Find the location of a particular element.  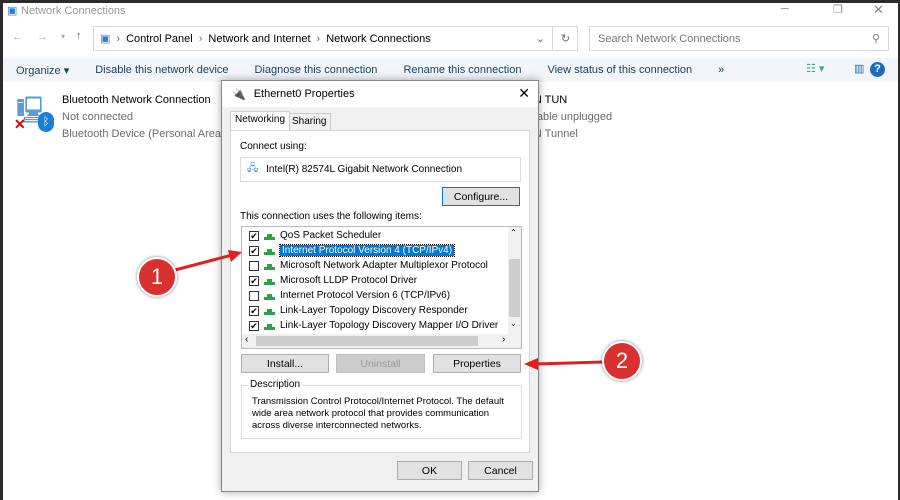

annotation-badge-2: 2 is located at coordinates (622, 361).